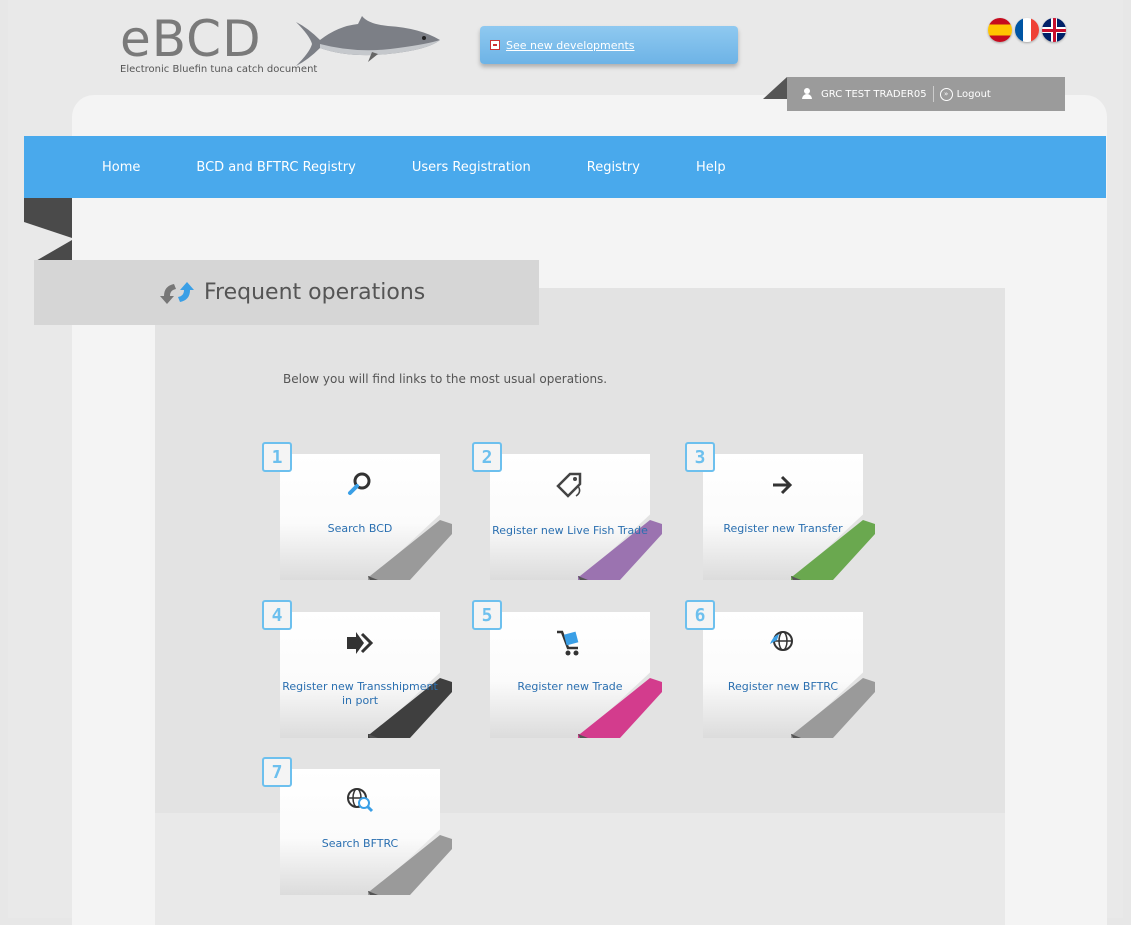  What do you see at coordinates (568, 643) in the screenshot?
I see `cart-icon` at bounding box center [568, 643].